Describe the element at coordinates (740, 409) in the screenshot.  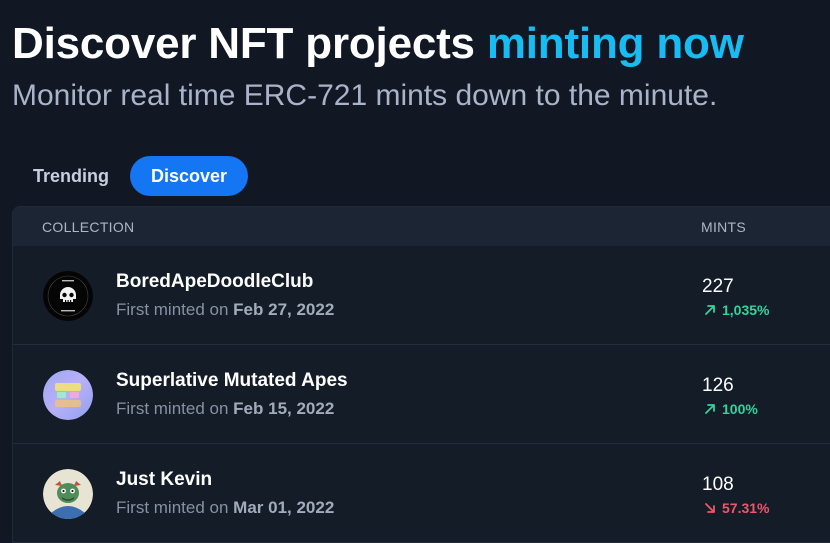
I see `mint-change-value: 100%` at that location.